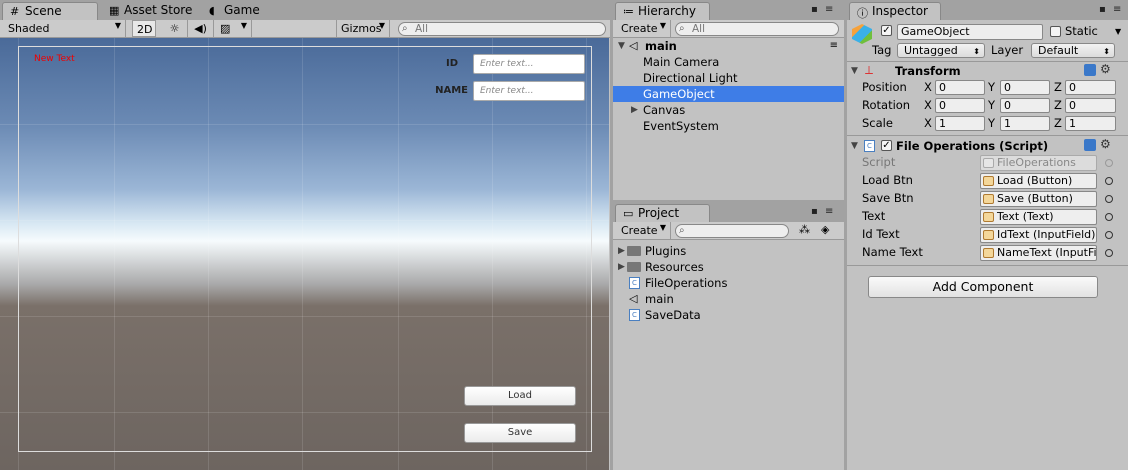 Image resolution: width=1128 pixels, height=470 pixels. I want to click on project-create-dropdown: Create ▼, so click(644, 230).